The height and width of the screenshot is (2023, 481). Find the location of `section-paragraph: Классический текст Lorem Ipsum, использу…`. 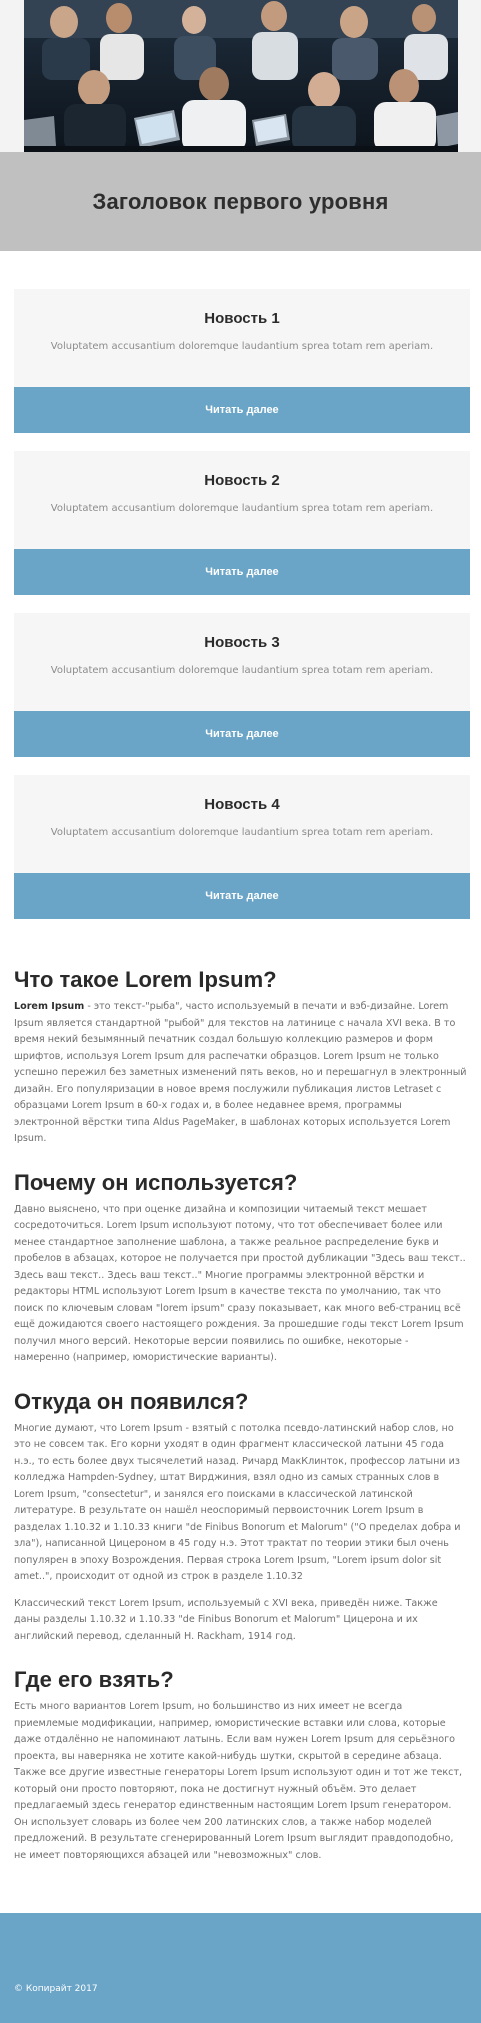

section-paragraph: Классический текст Lorem Ipsum, использу… is located at coordinates (226, 1619).